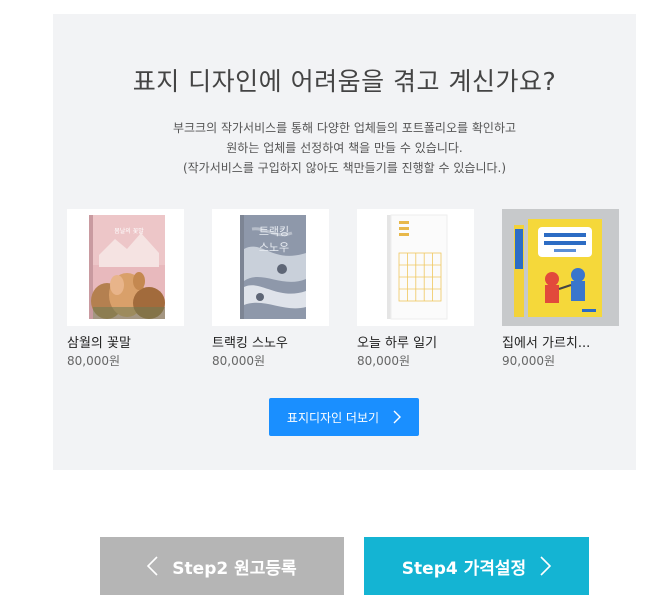 Image resolution: width=662 pixels, height=613 pixels. I want to click on prev-step-button: Step2 원고등록, so click(222, 566).